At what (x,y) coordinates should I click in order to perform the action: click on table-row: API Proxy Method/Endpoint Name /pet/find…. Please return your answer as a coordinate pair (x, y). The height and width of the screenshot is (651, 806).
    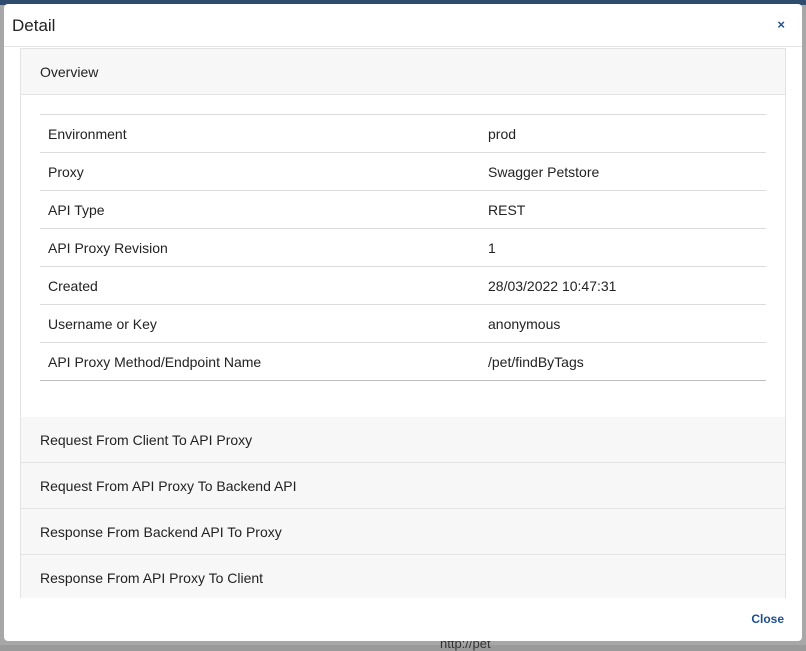
    Looking at the image, I should click on (403, 361).